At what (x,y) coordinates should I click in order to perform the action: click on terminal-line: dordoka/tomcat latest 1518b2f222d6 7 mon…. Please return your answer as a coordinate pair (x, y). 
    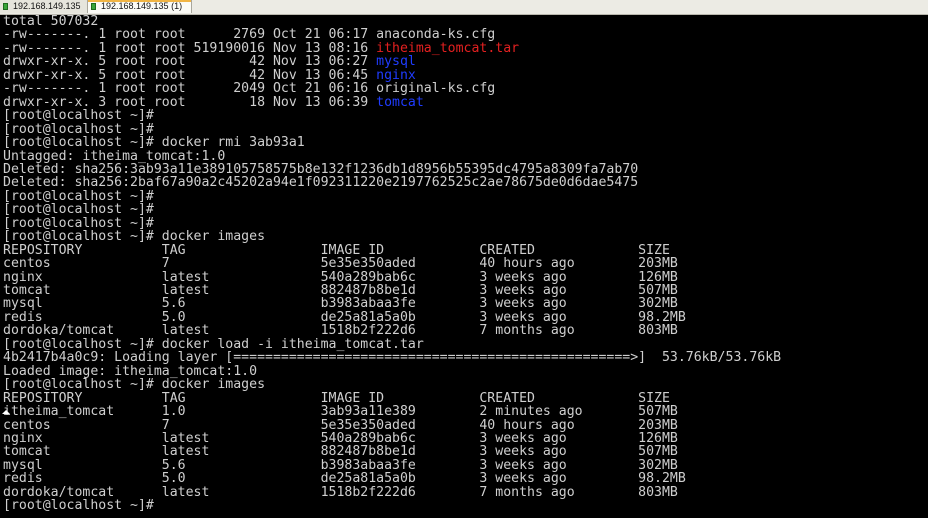
    Looking at the image, I should click on (340, 330).